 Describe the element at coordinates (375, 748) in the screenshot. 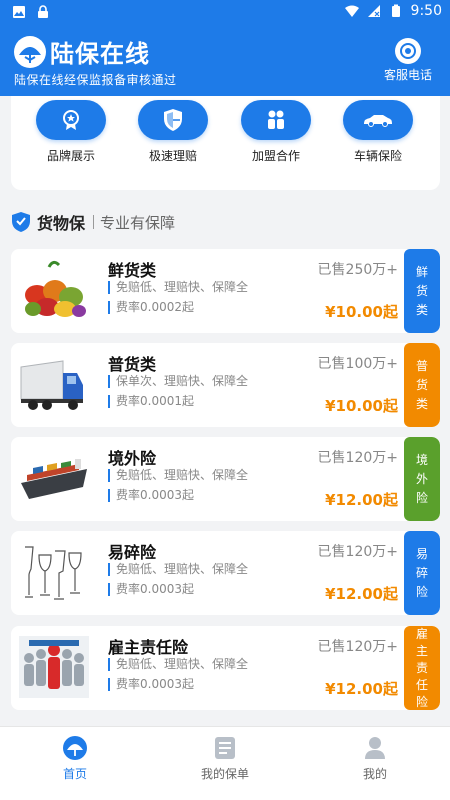

I see `person-icon` at that location.